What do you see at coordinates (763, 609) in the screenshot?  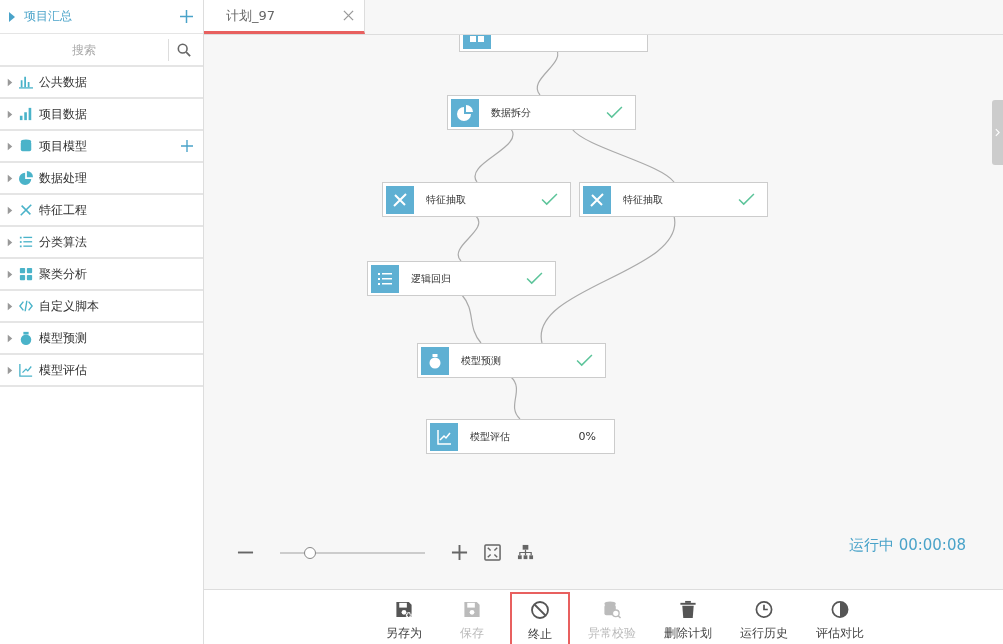 I see `clock-icon` at bounding box center [763, 609].